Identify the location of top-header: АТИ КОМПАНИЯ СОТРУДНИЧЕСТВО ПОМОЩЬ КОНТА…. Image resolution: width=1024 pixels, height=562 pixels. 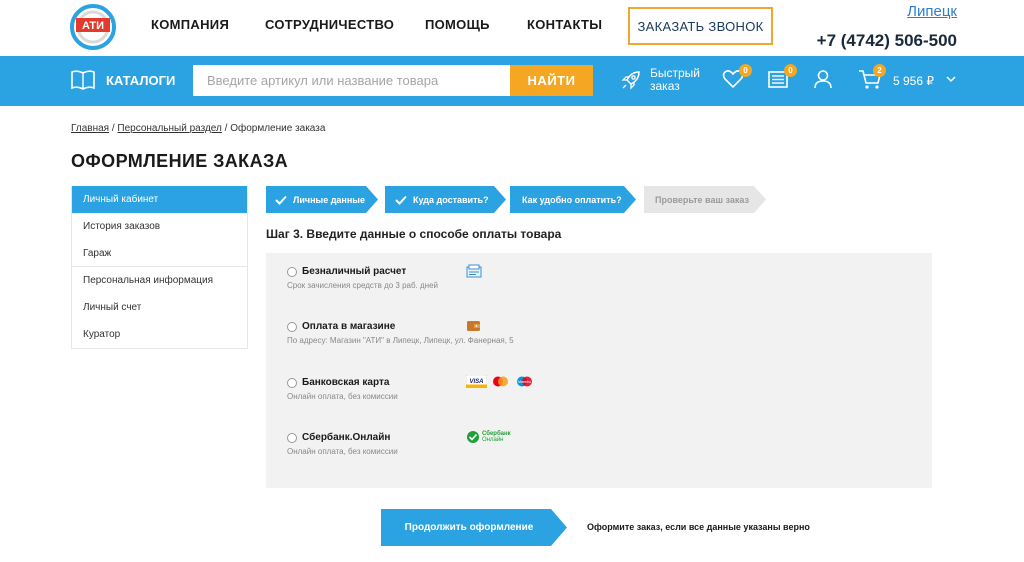
(512, 28).